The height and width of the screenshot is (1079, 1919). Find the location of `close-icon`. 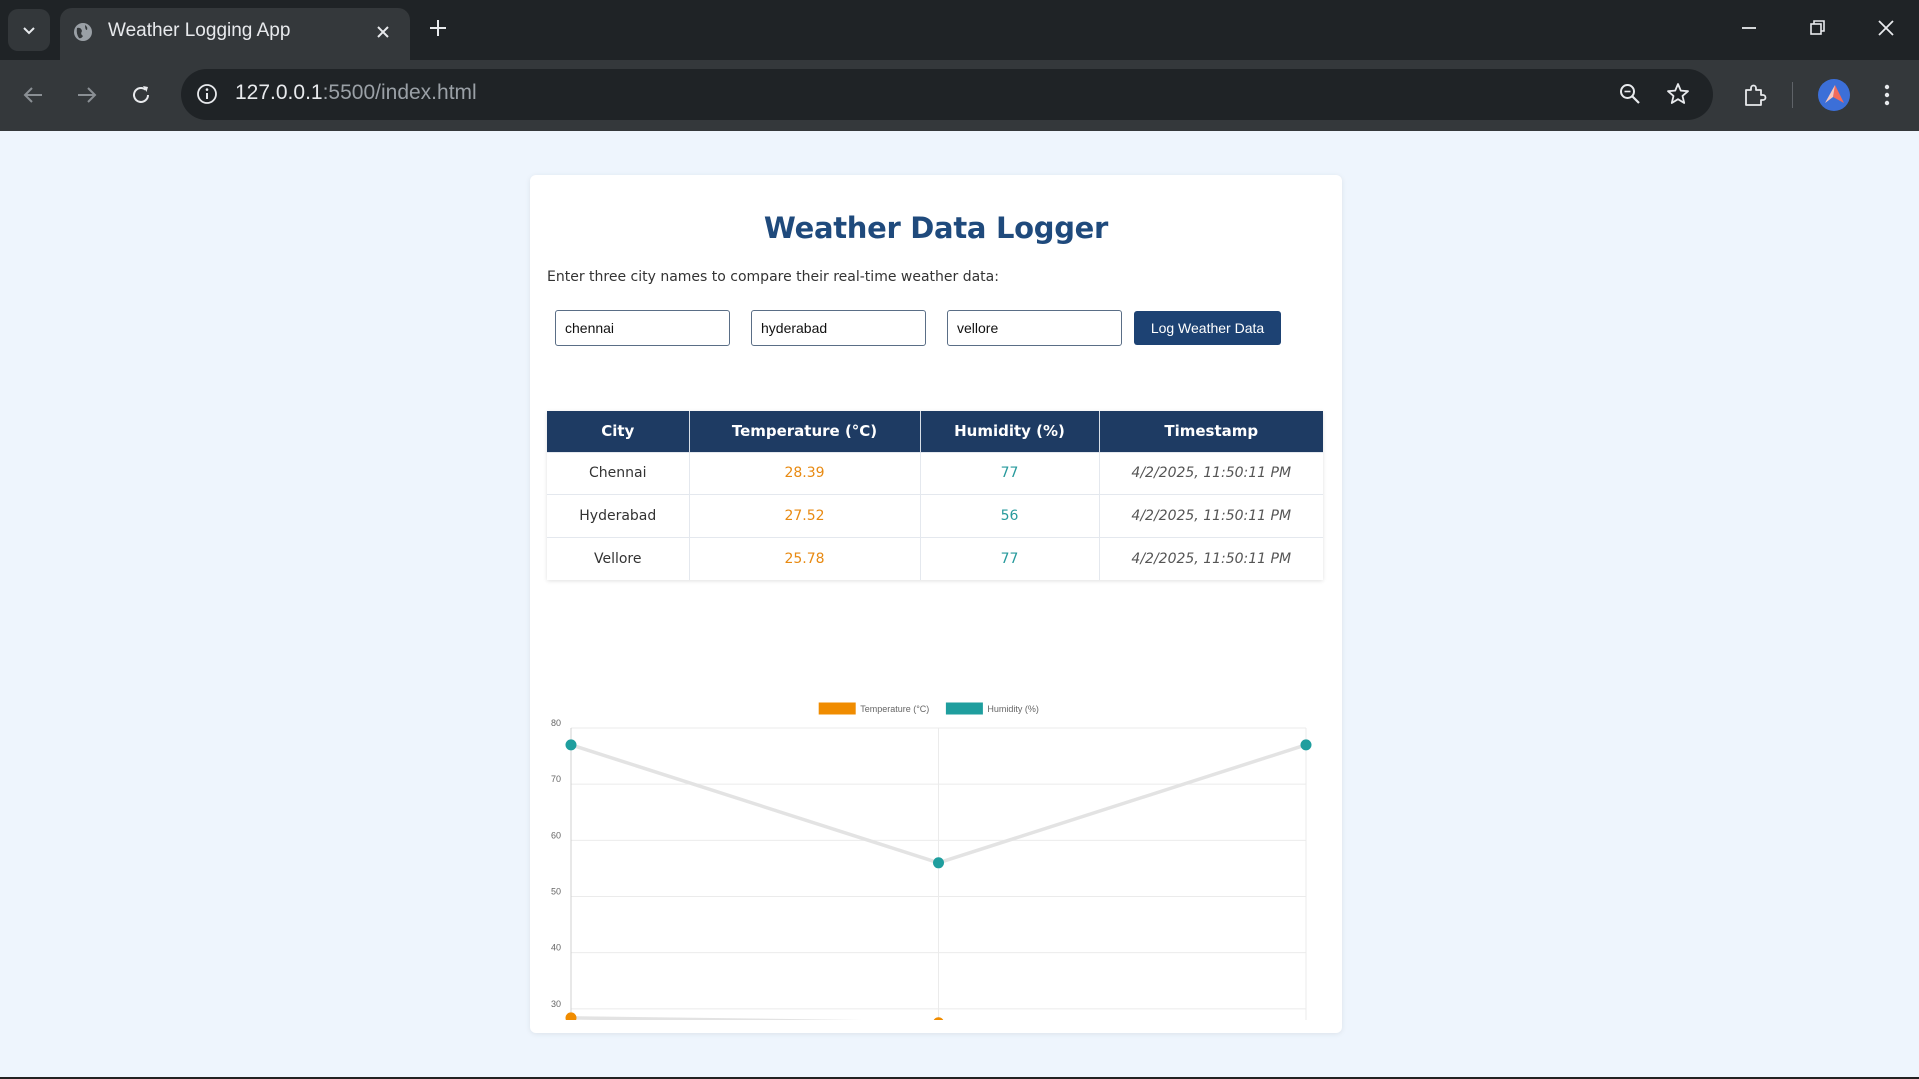

close-icon is located at coordinates (383, 32).